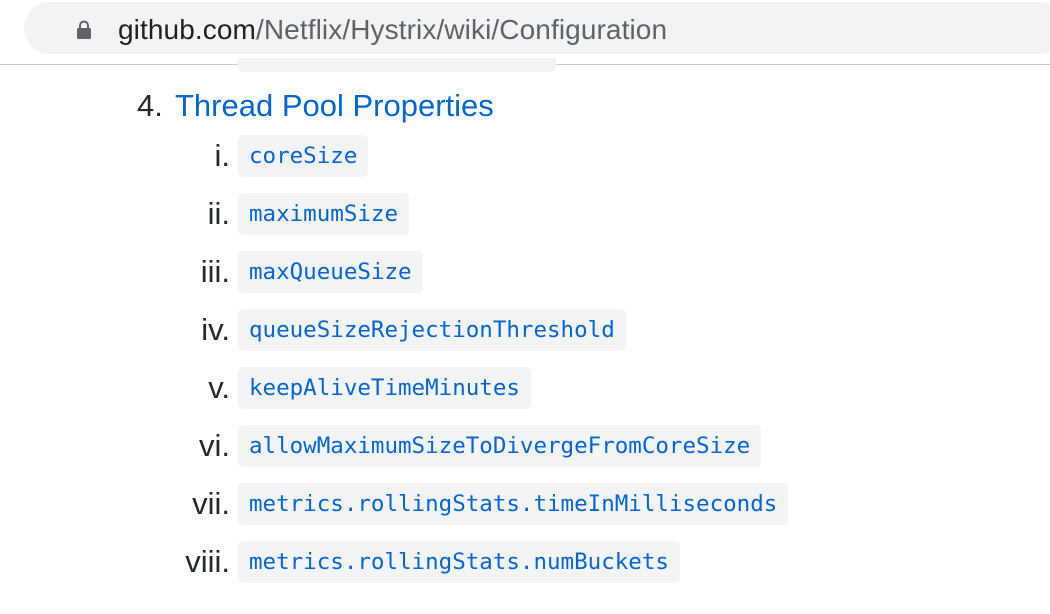 The image size is (1050, 614). Describe the element at coordinates (214, 445) in the screenshot. I see `list-numeral: vi.` at that location.